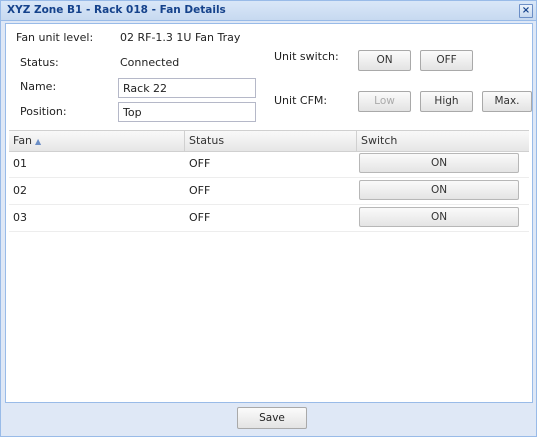  I want to click on status-value: Connected, so click(150, 62).